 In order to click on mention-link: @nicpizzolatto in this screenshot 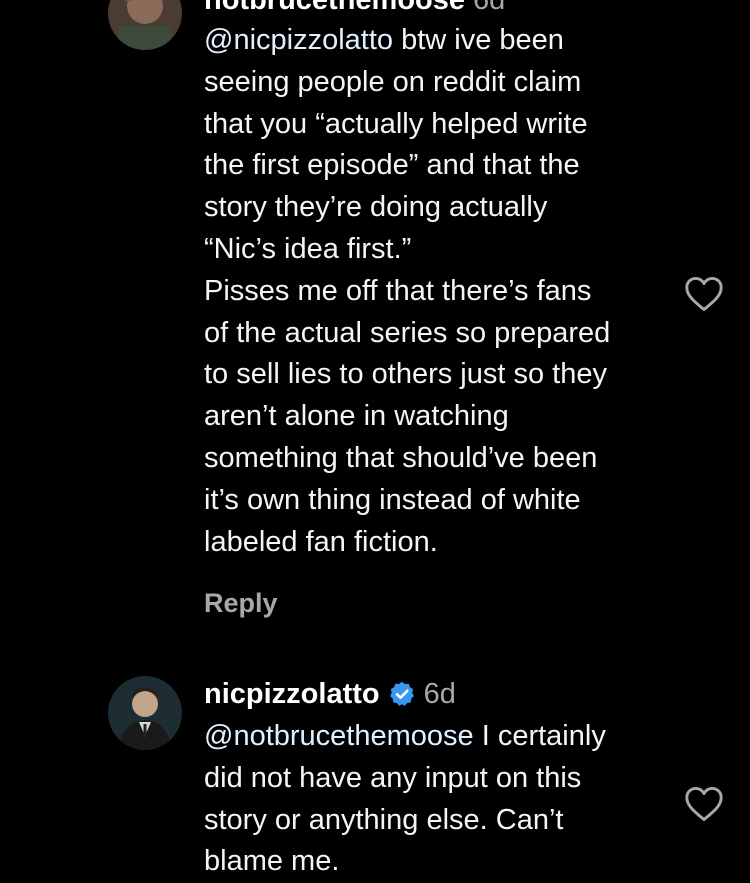, I will do `click(298, 40)`.